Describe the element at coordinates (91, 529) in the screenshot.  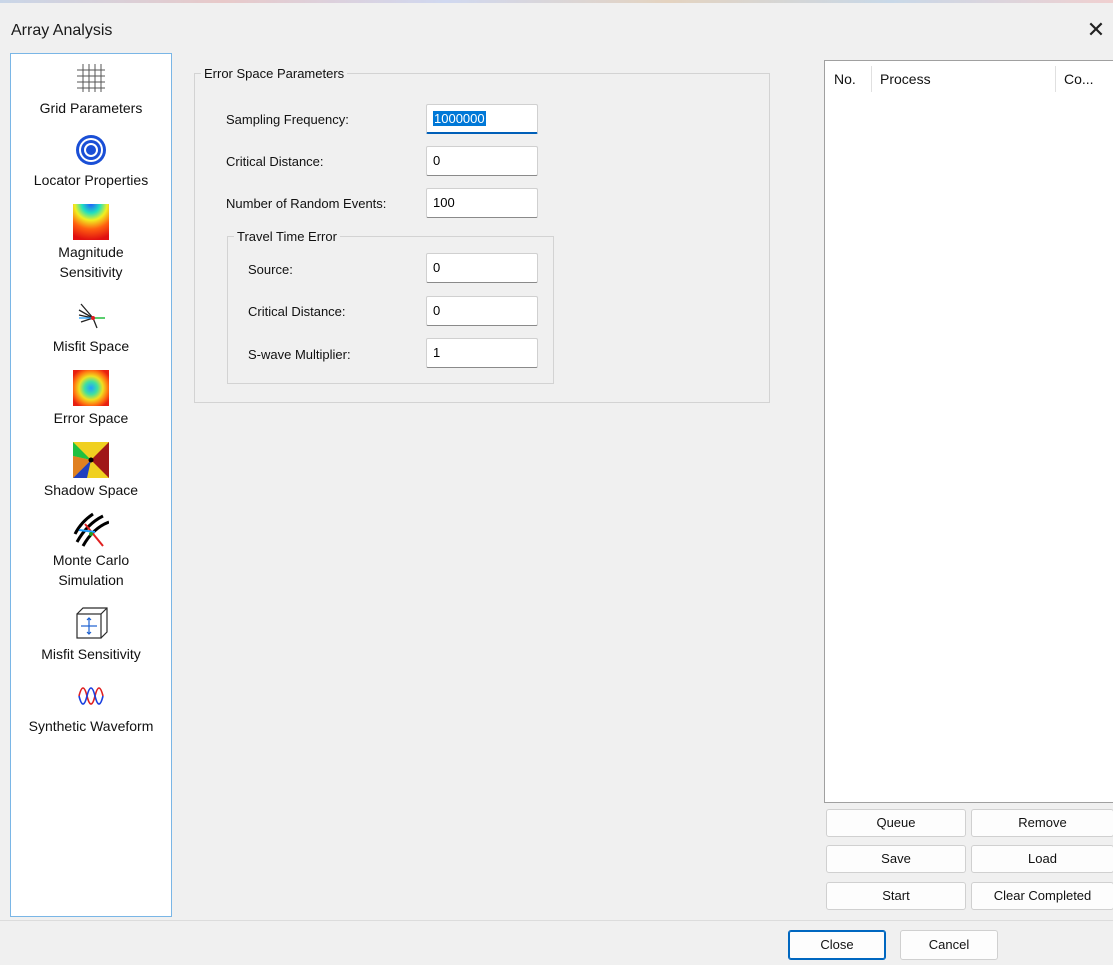
I see `monte-carlo-icon` at that location.